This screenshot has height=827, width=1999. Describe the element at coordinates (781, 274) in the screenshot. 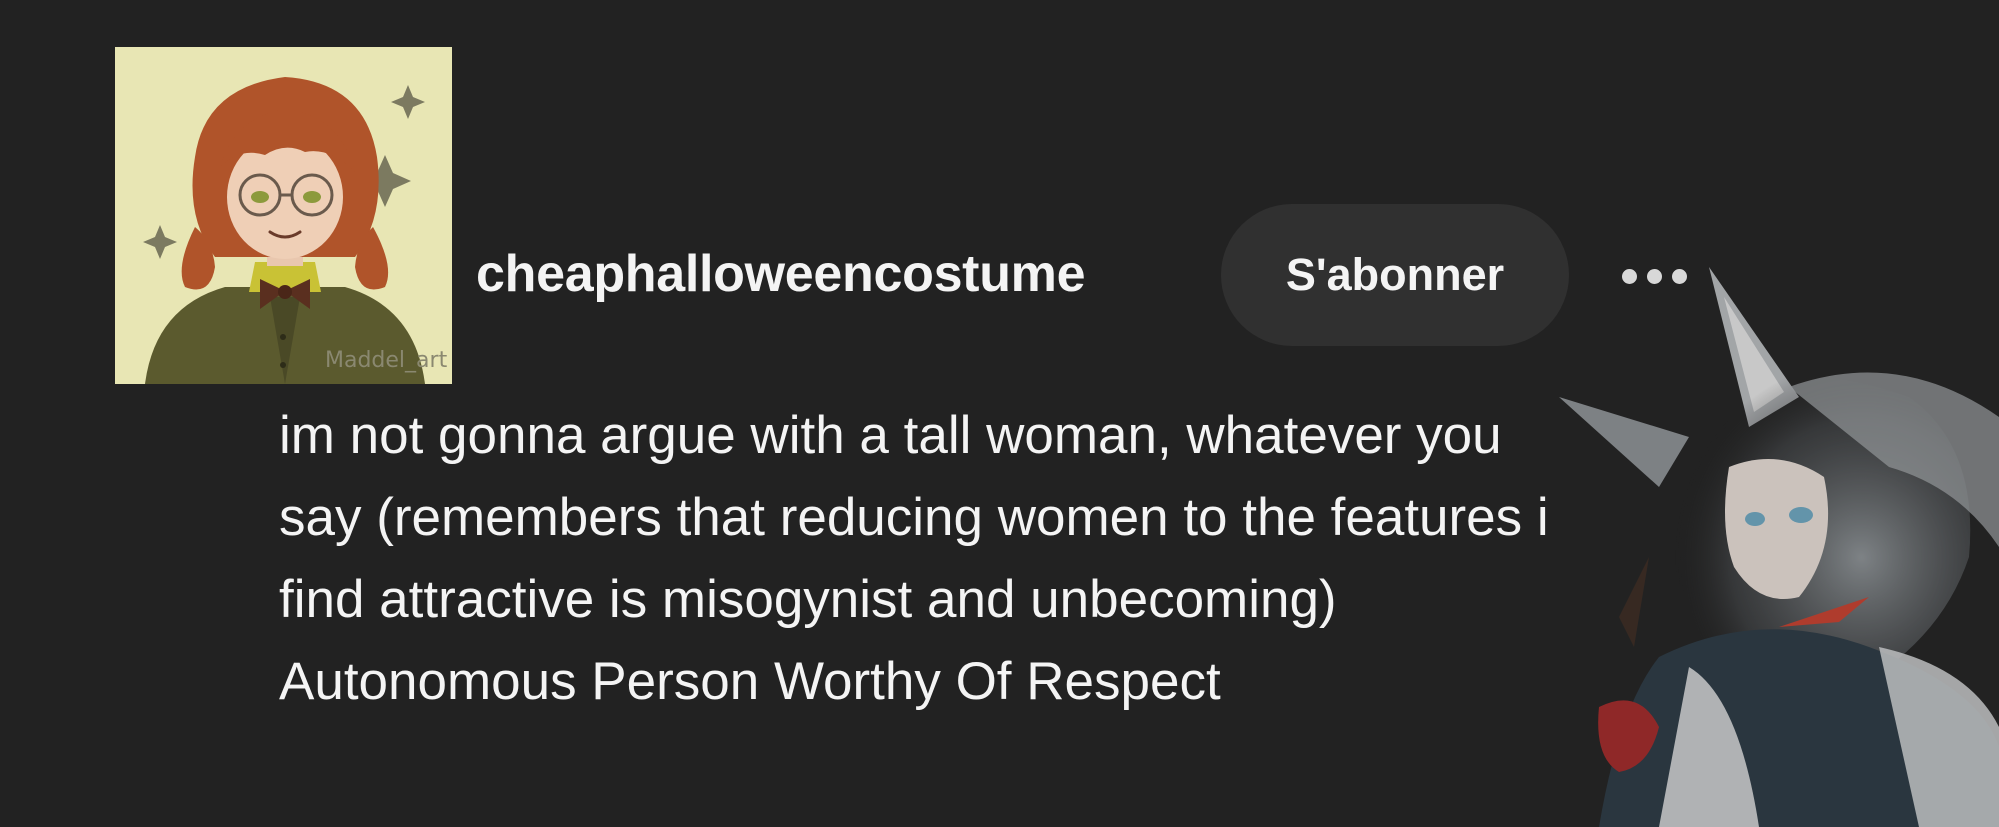

I see `username: cheaphalloweencostume` at that location.